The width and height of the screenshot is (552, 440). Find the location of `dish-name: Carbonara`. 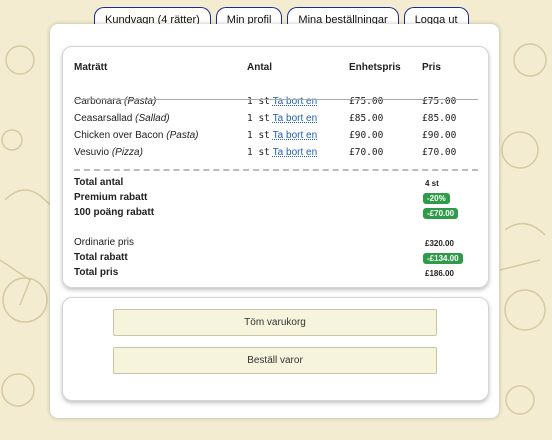

dish-name: Carbonara is located at coordinates (98, 101).